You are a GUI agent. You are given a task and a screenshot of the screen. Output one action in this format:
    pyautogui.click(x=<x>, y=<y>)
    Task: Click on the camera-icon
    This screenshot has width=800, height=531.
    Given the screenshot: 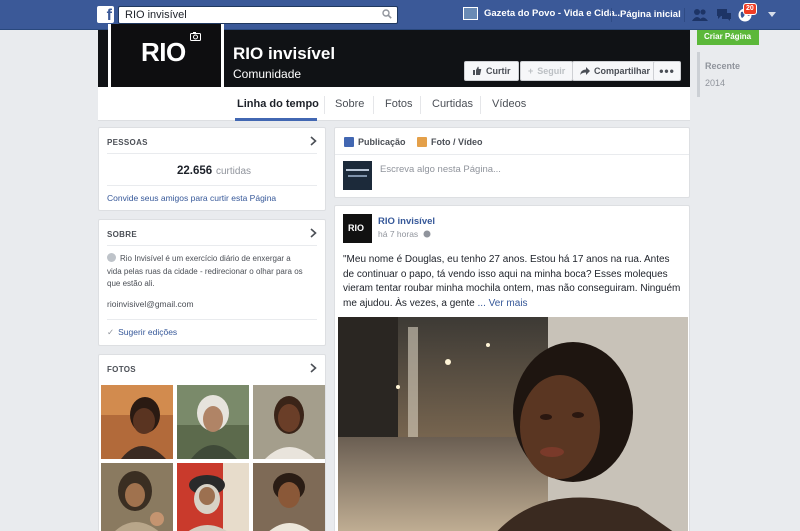 What is the action you would take?
    pyautogui.click(x=195, y=36)
    